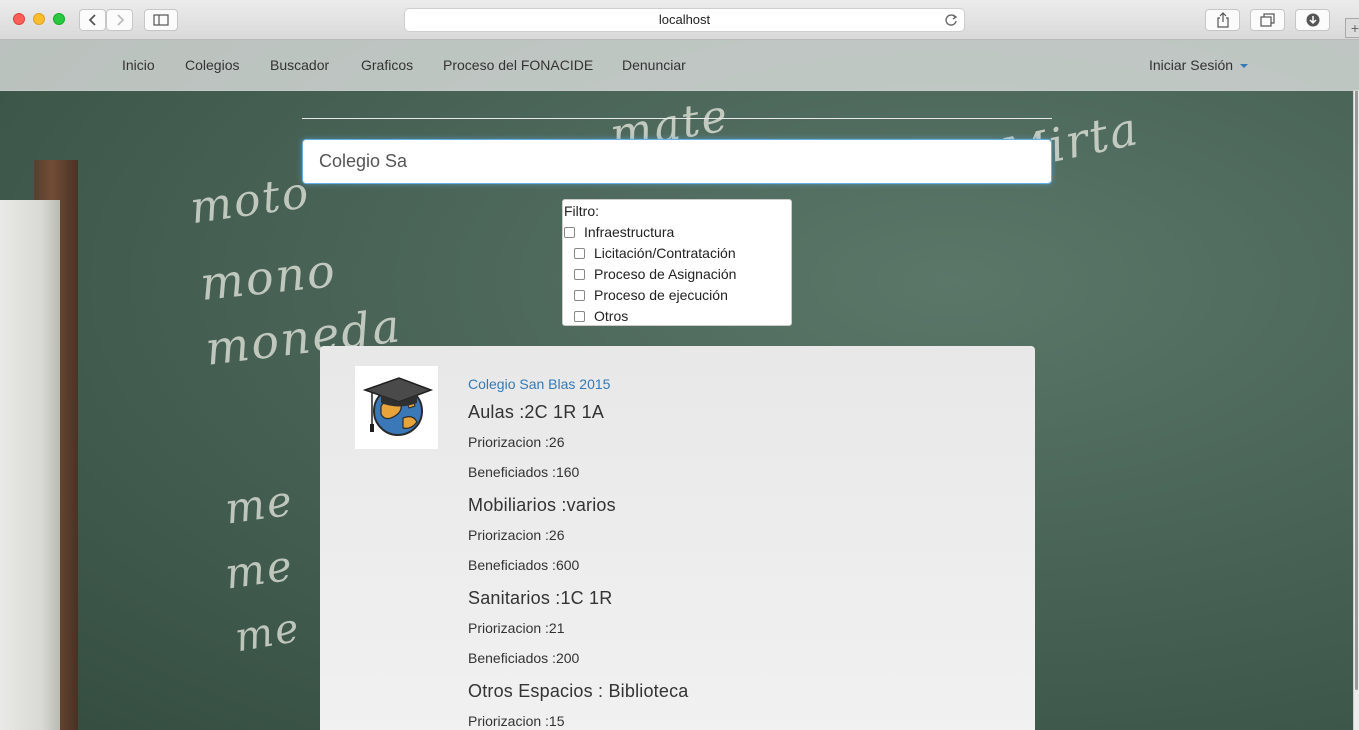 The image size is (1359, 730). I want to click on share-icon, so click(1222, 20).